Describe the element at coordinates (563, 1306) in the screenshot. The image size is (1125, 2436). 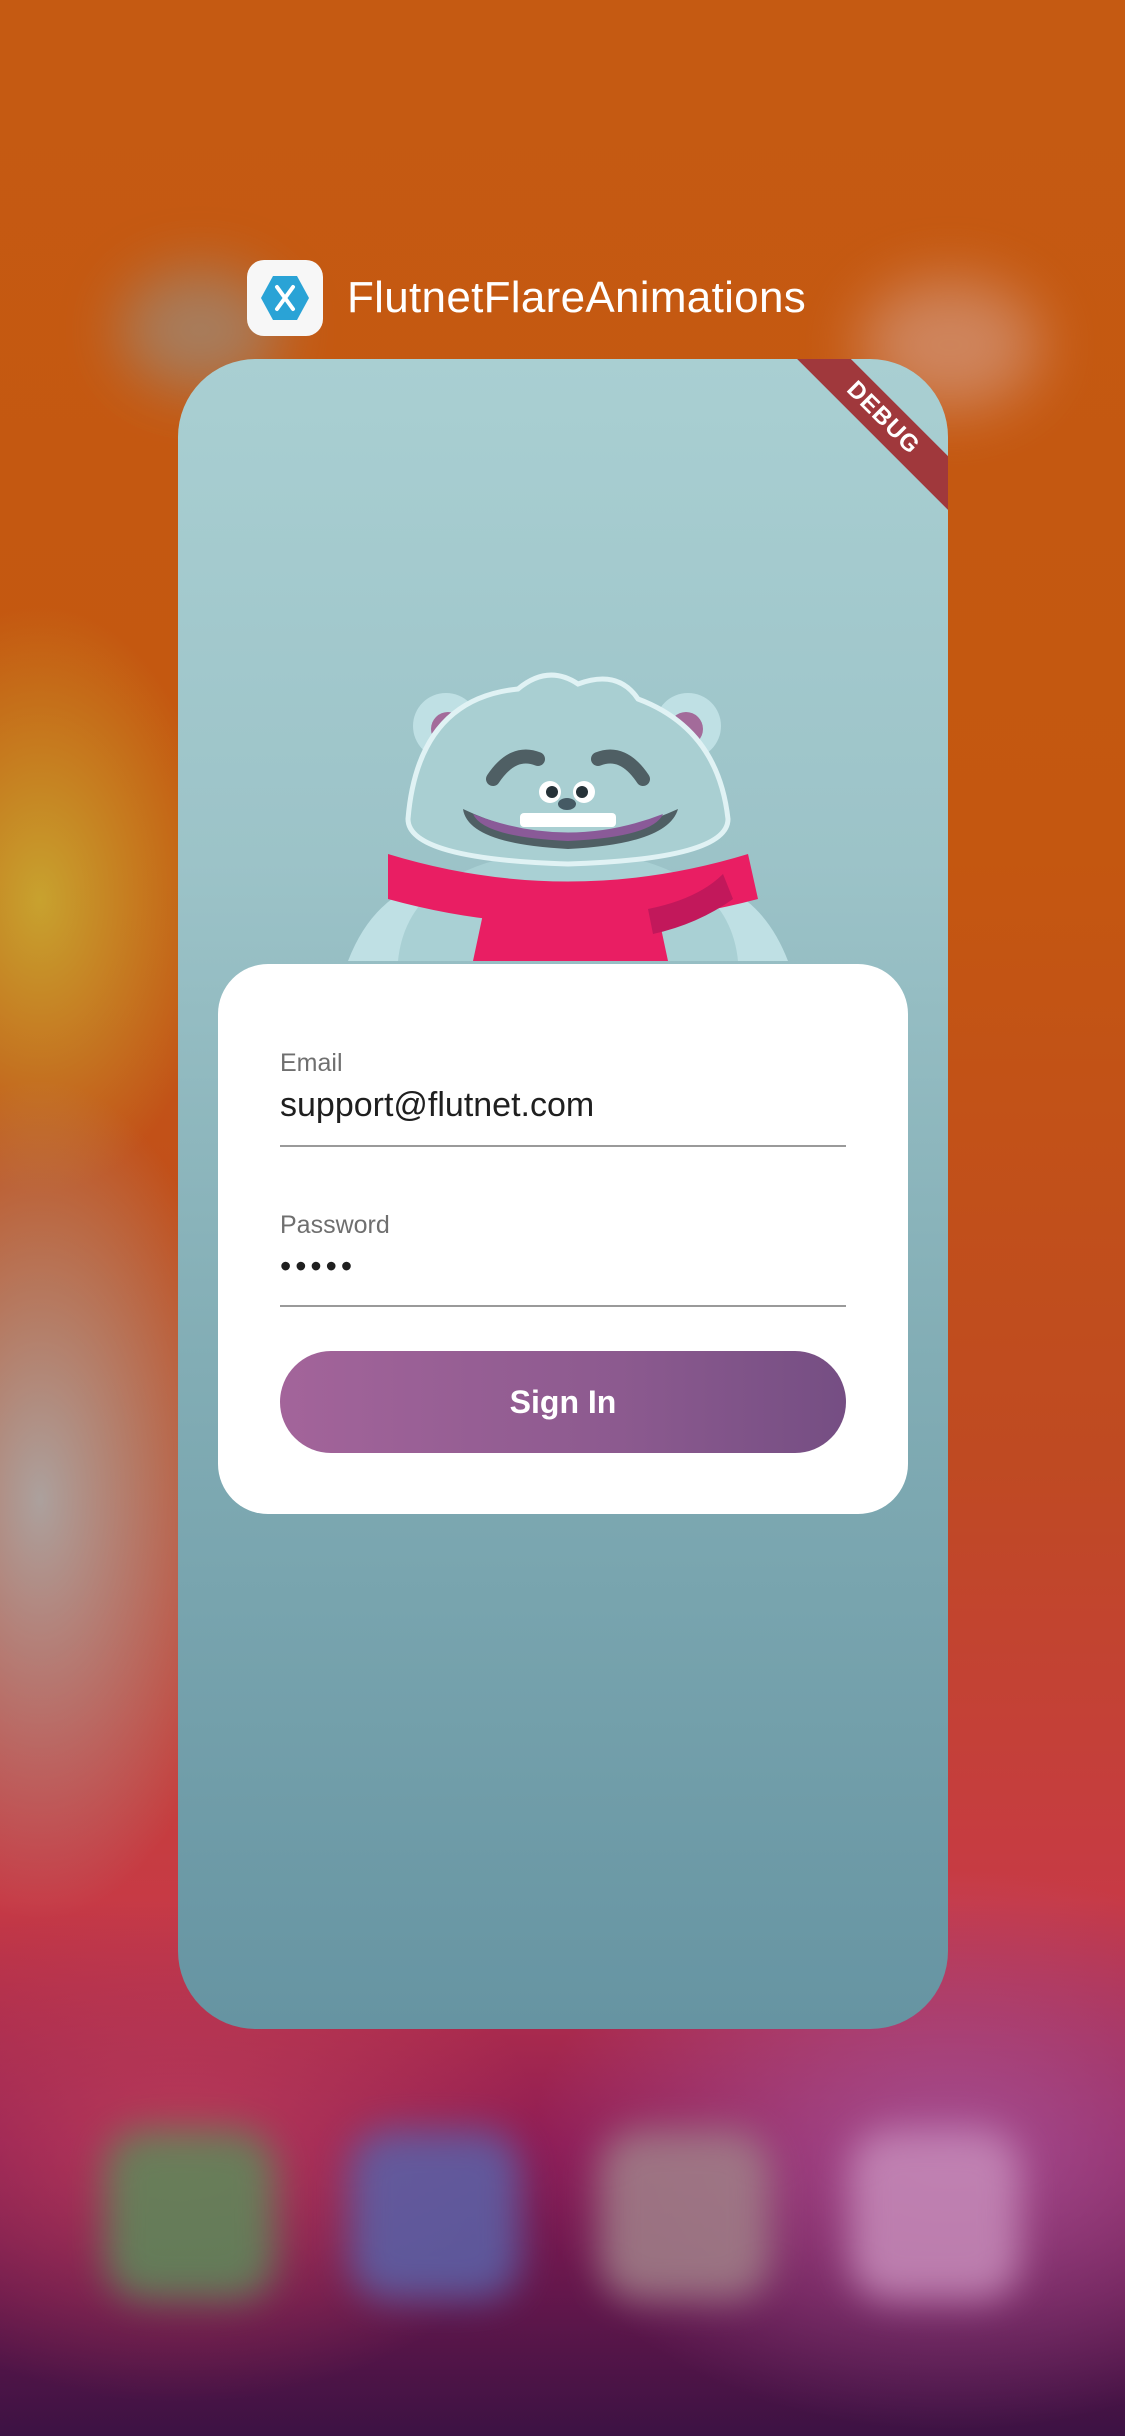
I see `password-underline` at that location.